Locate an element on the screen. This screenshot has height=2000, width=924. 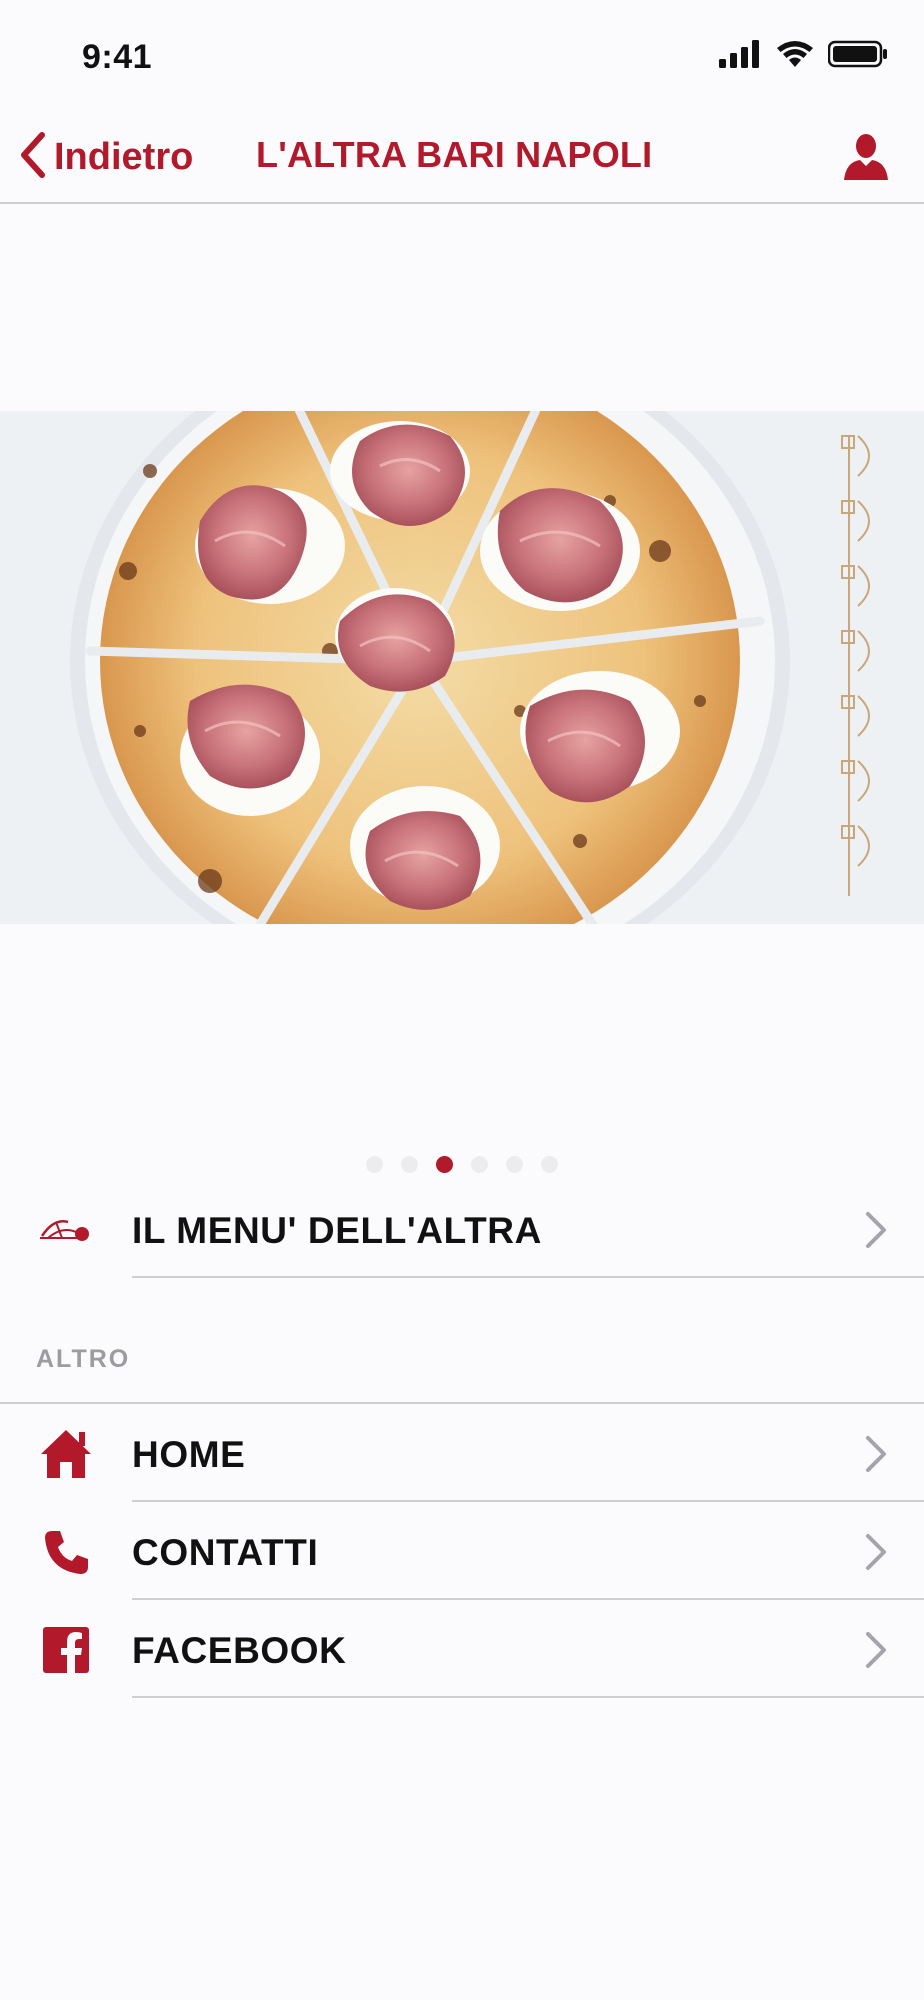
user-icon is located at coordinates (866, 160).